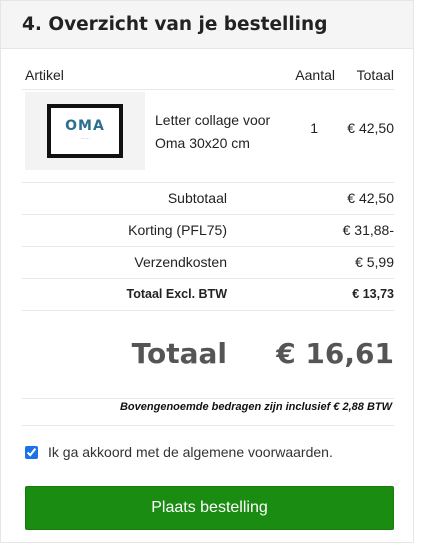  Describe the element at coordinates (335, 353) in the screenshot. I see `grand-total-value: € 16,61` at that location.